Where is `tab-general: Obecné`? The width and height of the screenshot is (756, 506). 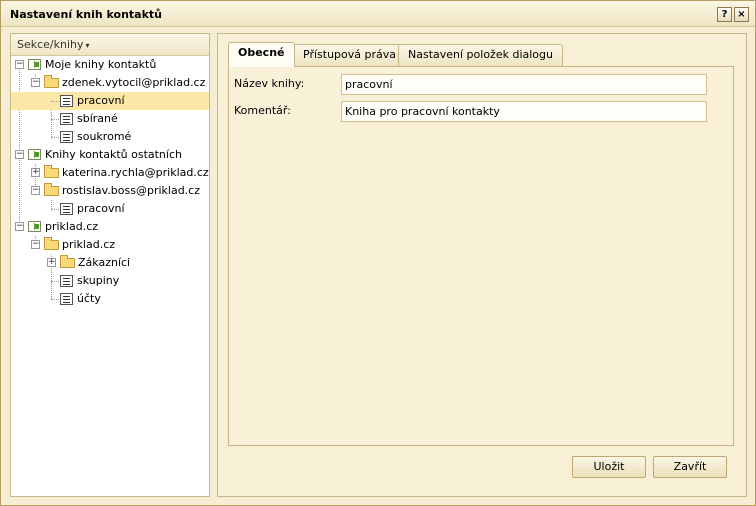 tab-general: Obecné is located at coordinates (261, 54).